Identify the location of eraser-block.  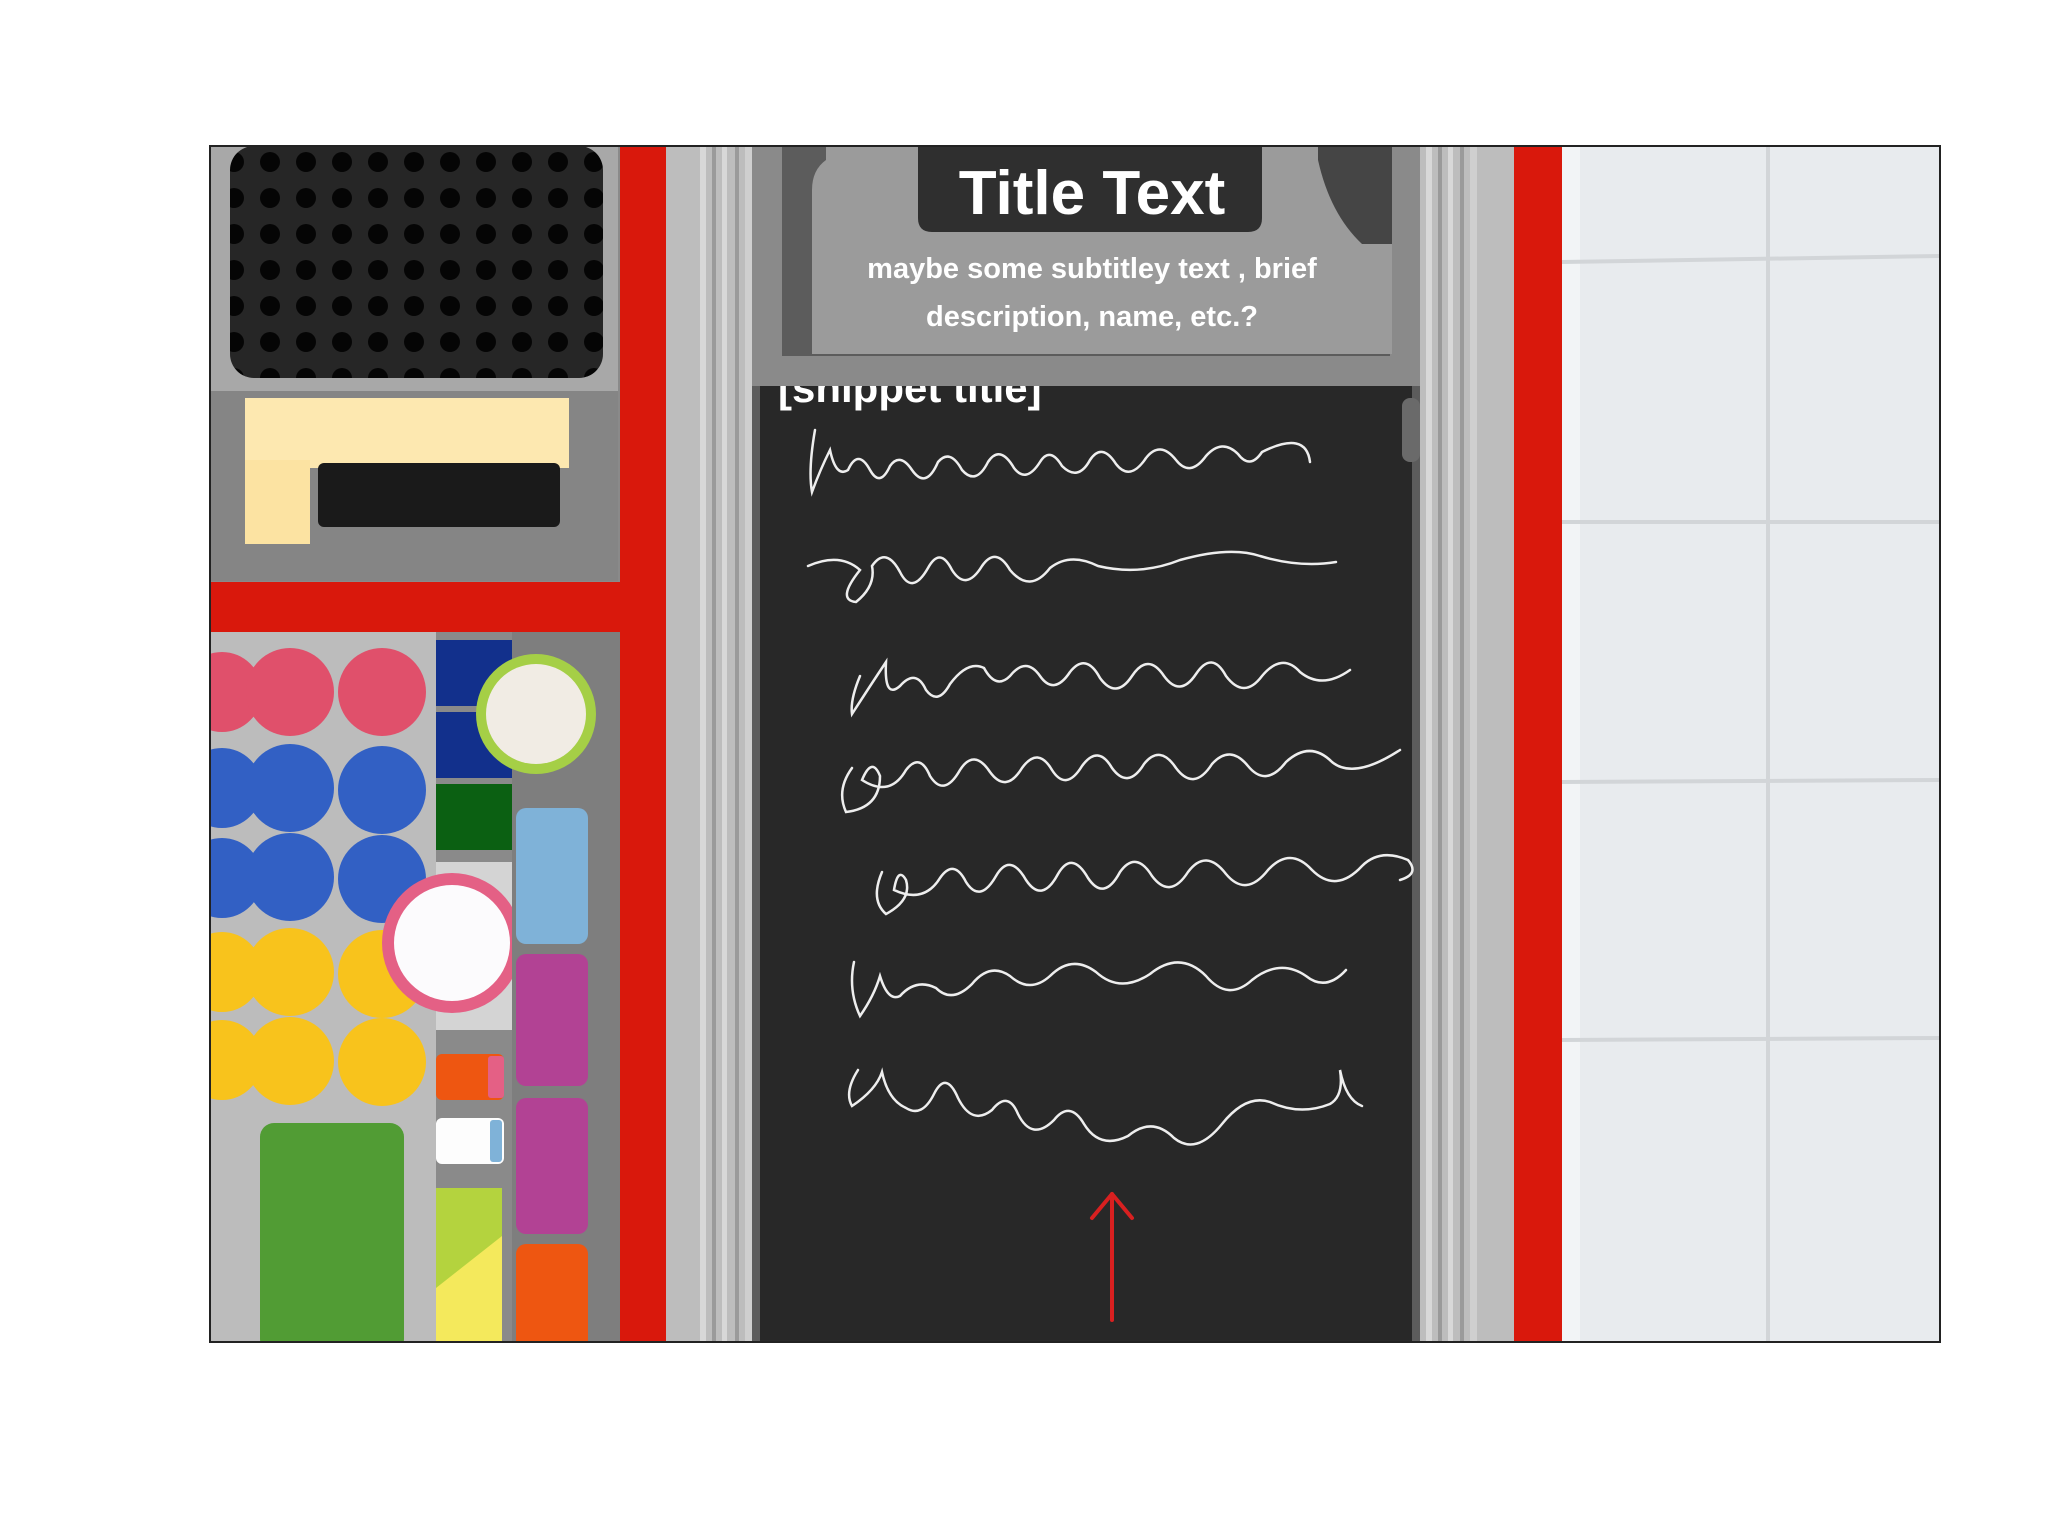
(439, 495).